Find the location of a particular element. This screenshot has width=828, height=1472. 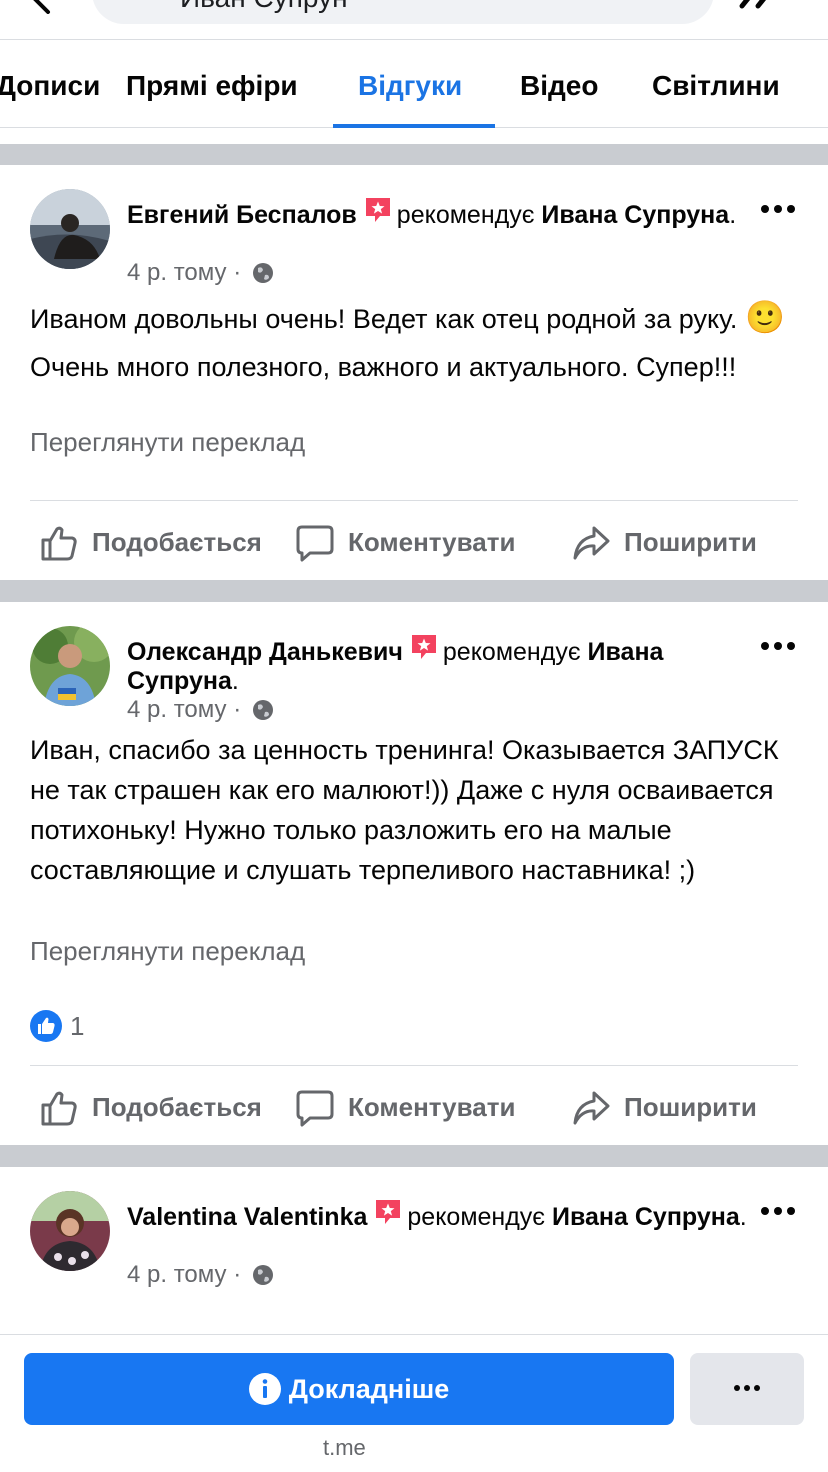

author-name: Олександр Данькевич is located at coordinates (265, 652).